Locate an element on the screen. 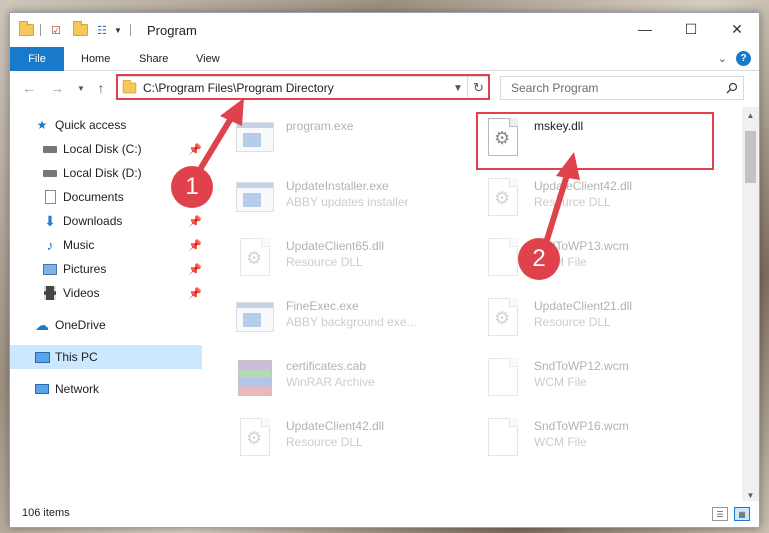 The image size is (769, 533). step-2-badge: 2 is located at coordinates (539, 259).